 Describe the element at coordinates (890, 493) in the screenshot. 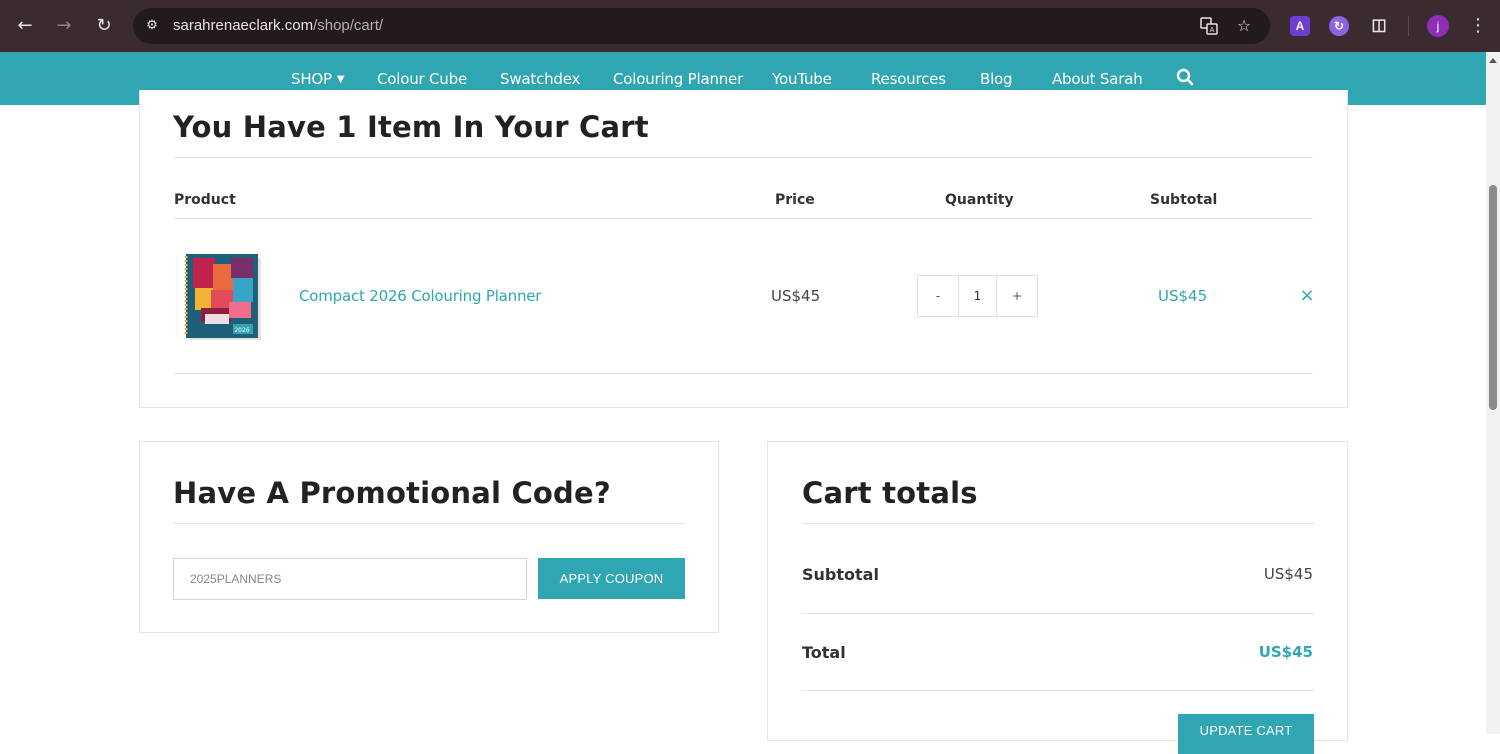

I see `cart-totals-heading: Cart totals` at that location.